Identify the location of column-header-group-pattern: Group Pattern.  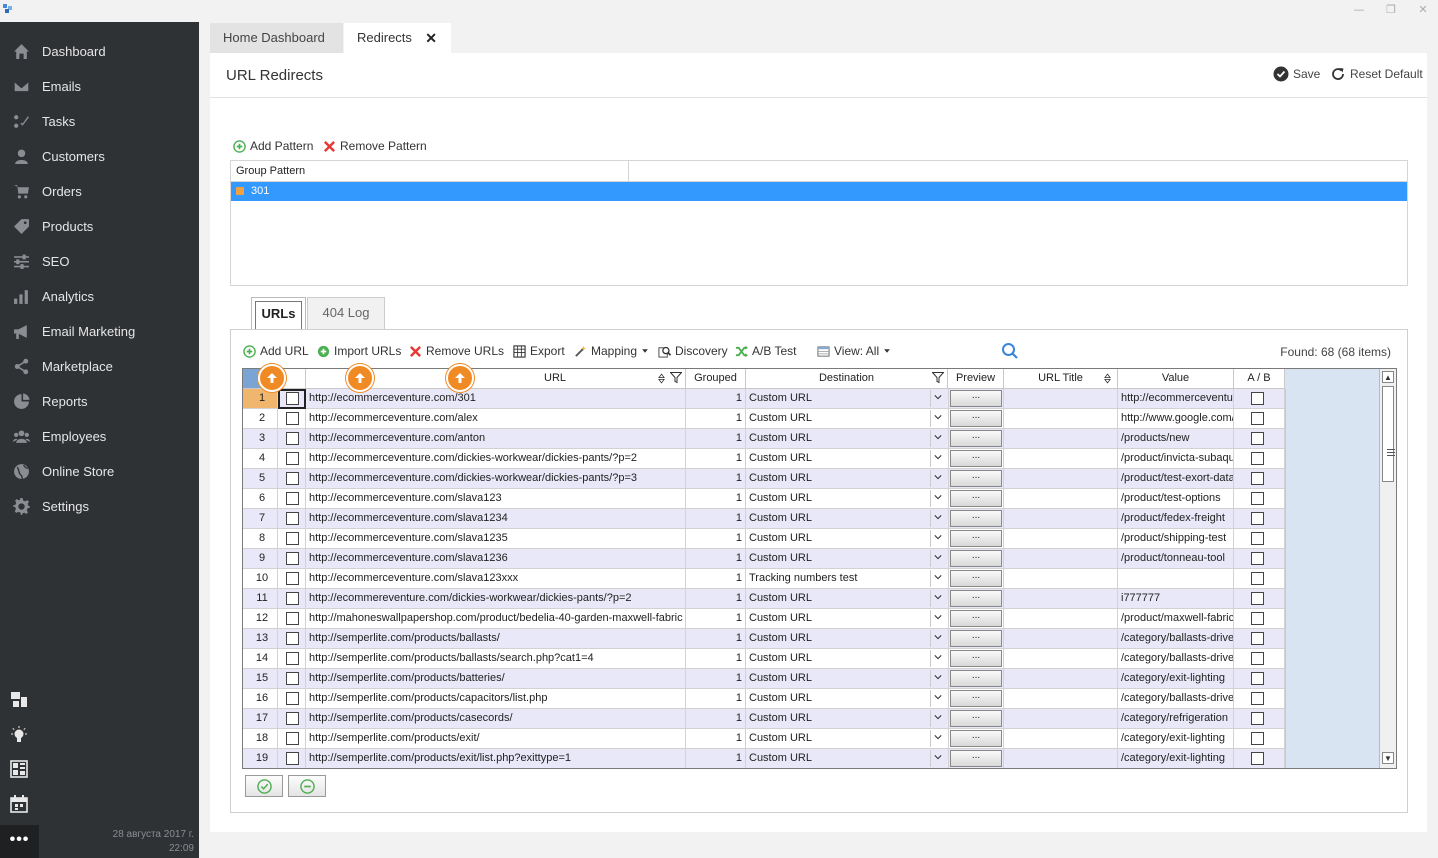
(430, 171).